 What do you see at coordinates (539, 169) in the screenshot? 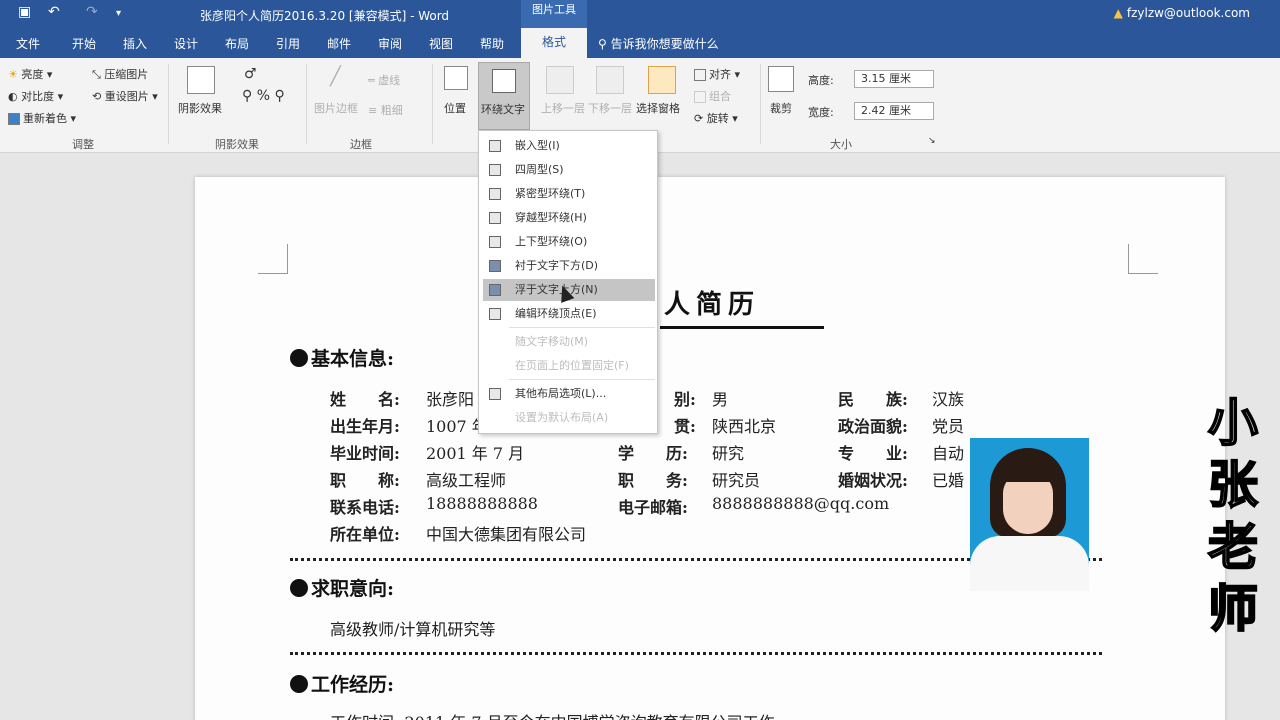
I see `menu-item-label: 四周型(S)` at bounding box center [539, 169].